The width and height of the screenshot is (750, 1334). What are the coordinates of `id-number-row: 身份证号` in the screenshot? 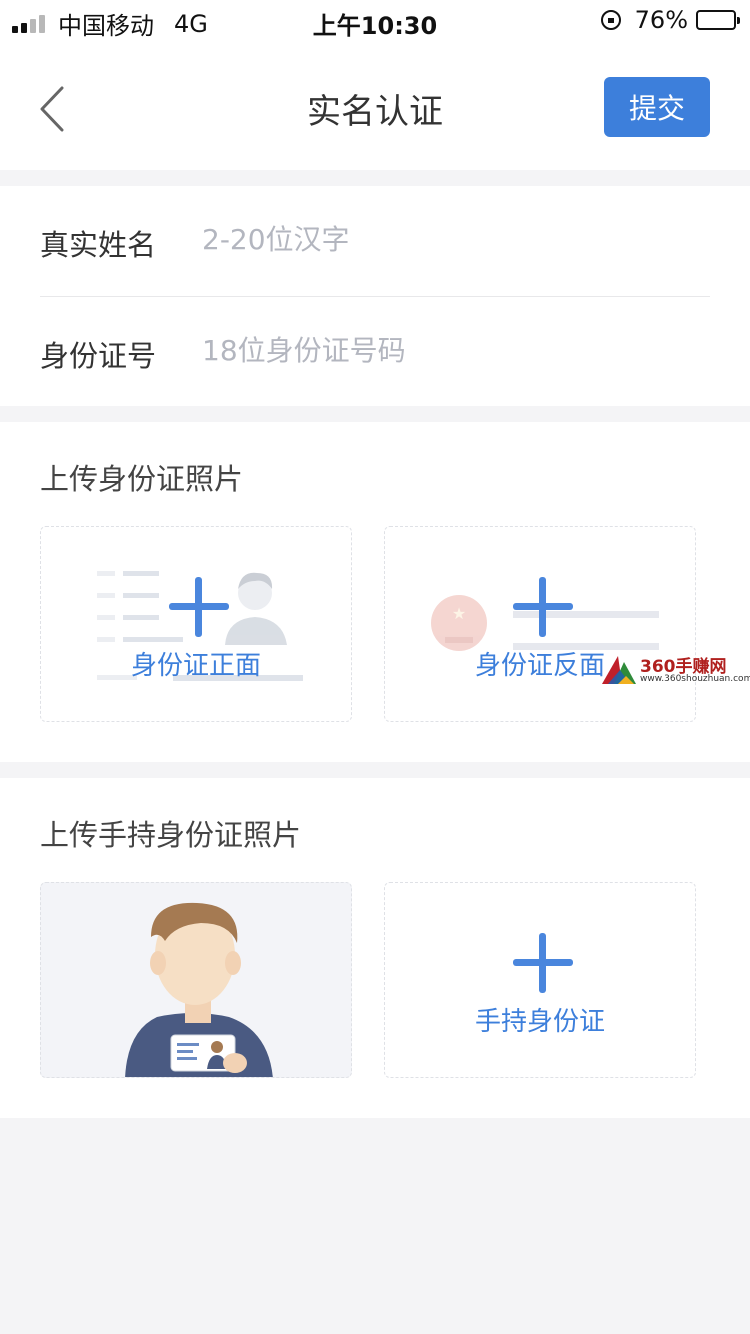 It's located at (375, 352).